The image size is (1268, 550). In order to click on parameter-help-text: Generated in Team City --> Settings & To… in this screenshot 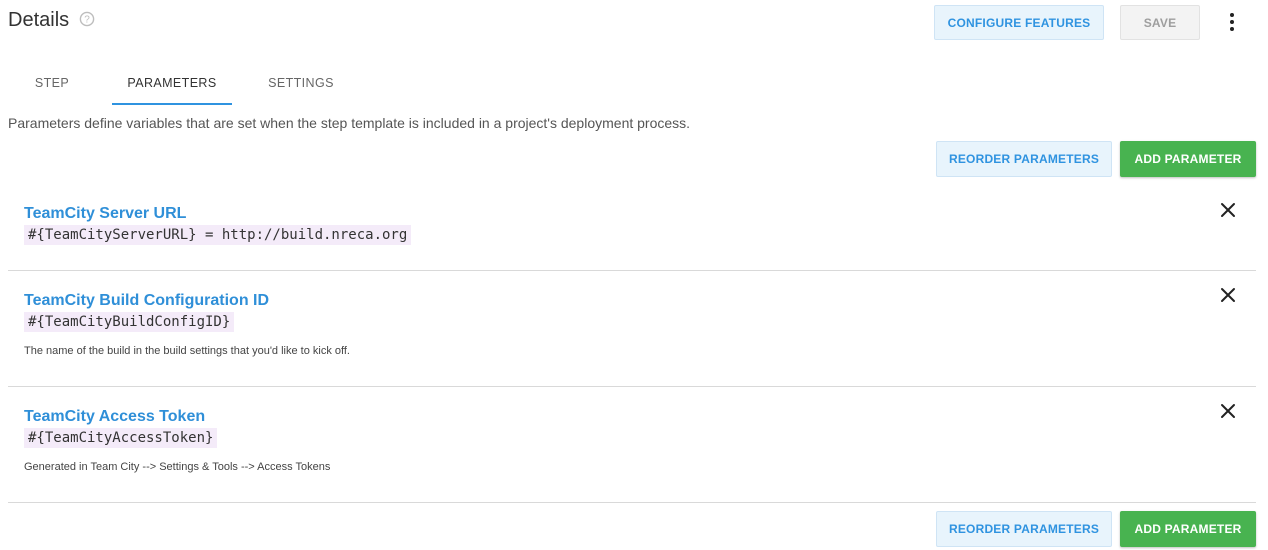, I will do `click(177, 467)`.